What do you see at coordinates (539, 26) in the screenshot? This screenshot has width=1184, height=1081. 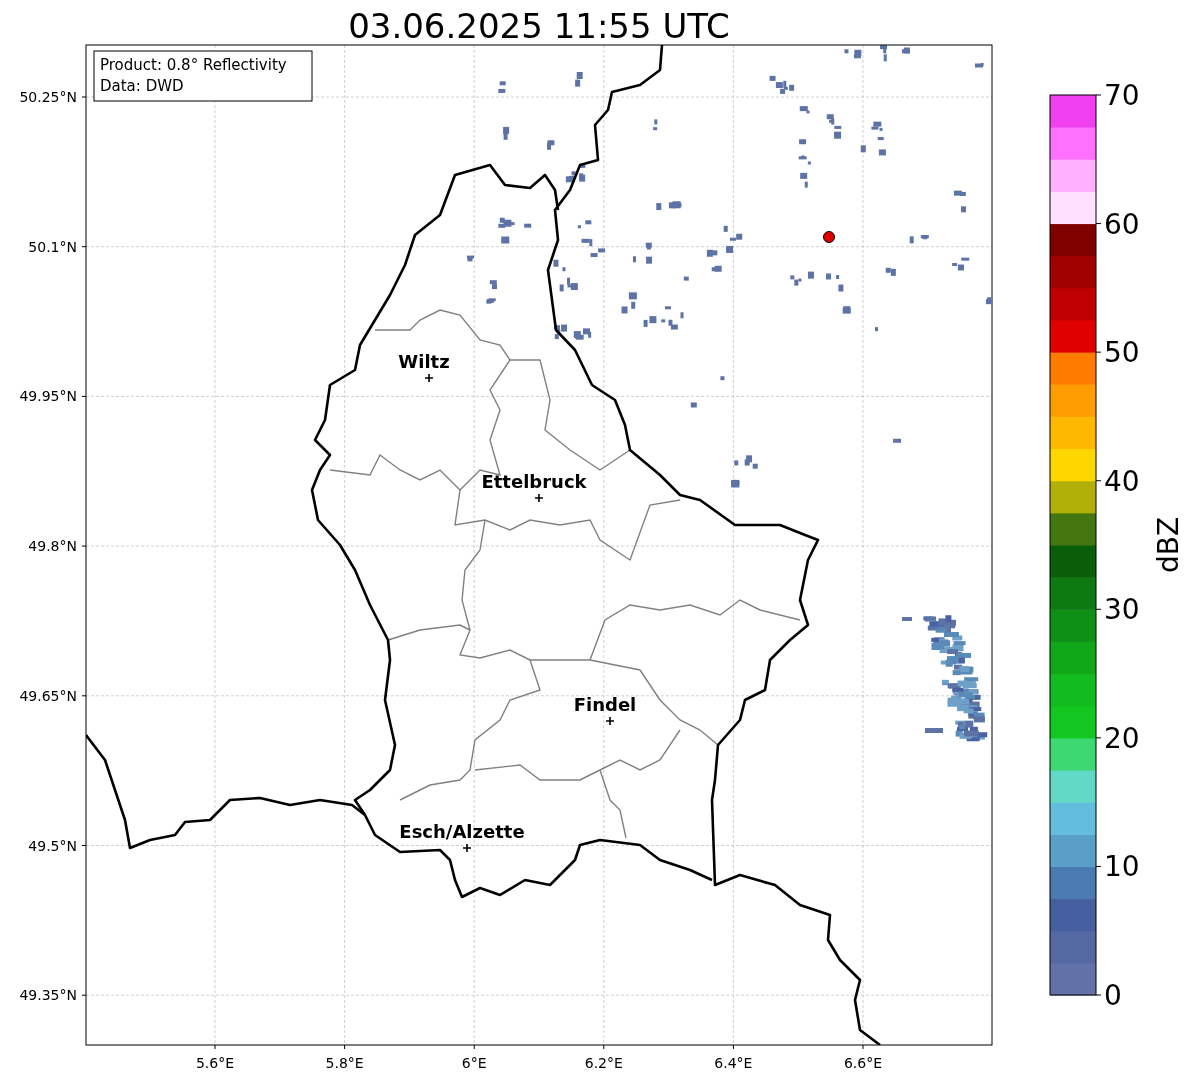 I see `figure-title: 03.06.2025 11:55 UTC` at bounding box center [539, 26].